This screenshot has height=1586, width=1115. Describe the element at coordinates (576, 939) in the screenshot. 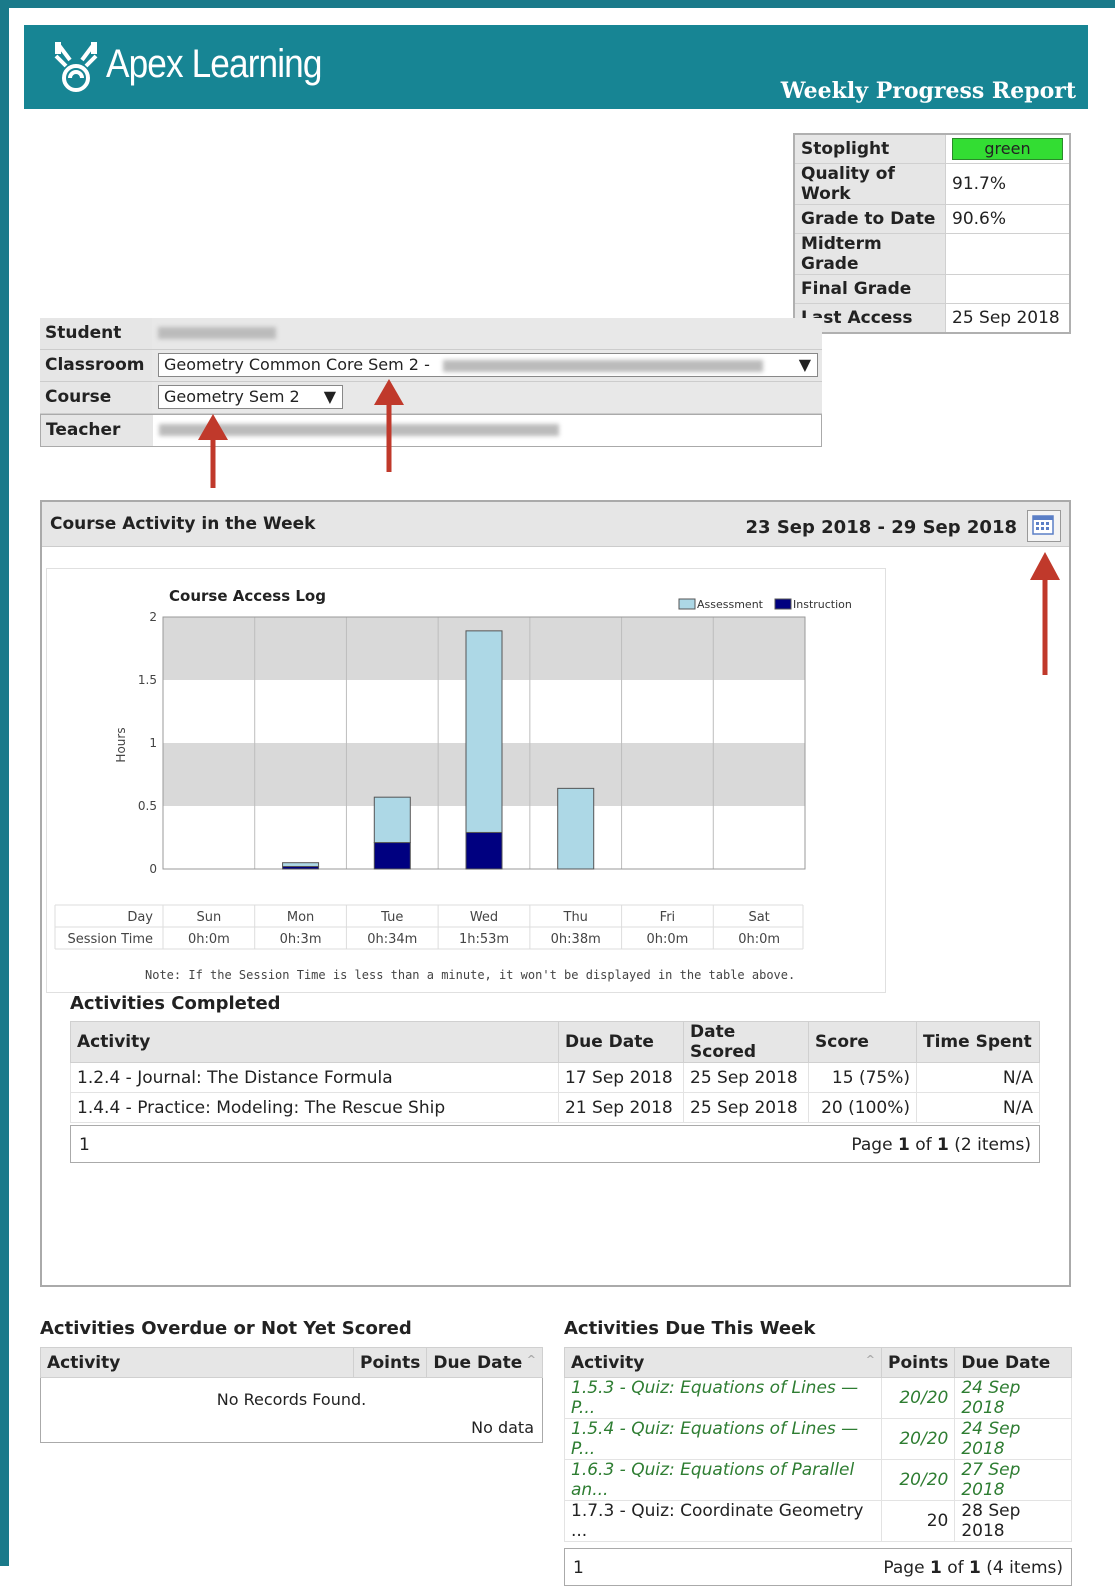

I see `session-time: 0h:38m` at that location.